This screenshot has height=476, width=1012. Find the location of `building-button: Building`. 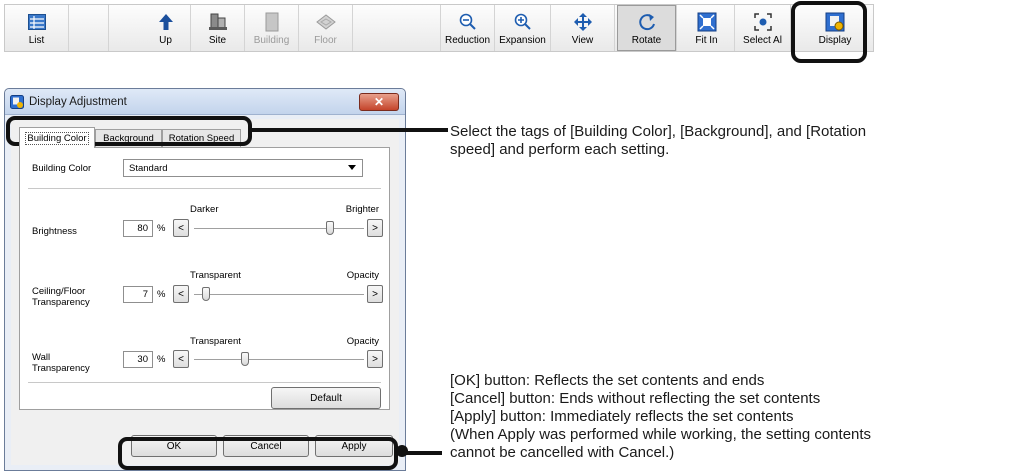

building-button: Building is located at coordinates (272, 28).